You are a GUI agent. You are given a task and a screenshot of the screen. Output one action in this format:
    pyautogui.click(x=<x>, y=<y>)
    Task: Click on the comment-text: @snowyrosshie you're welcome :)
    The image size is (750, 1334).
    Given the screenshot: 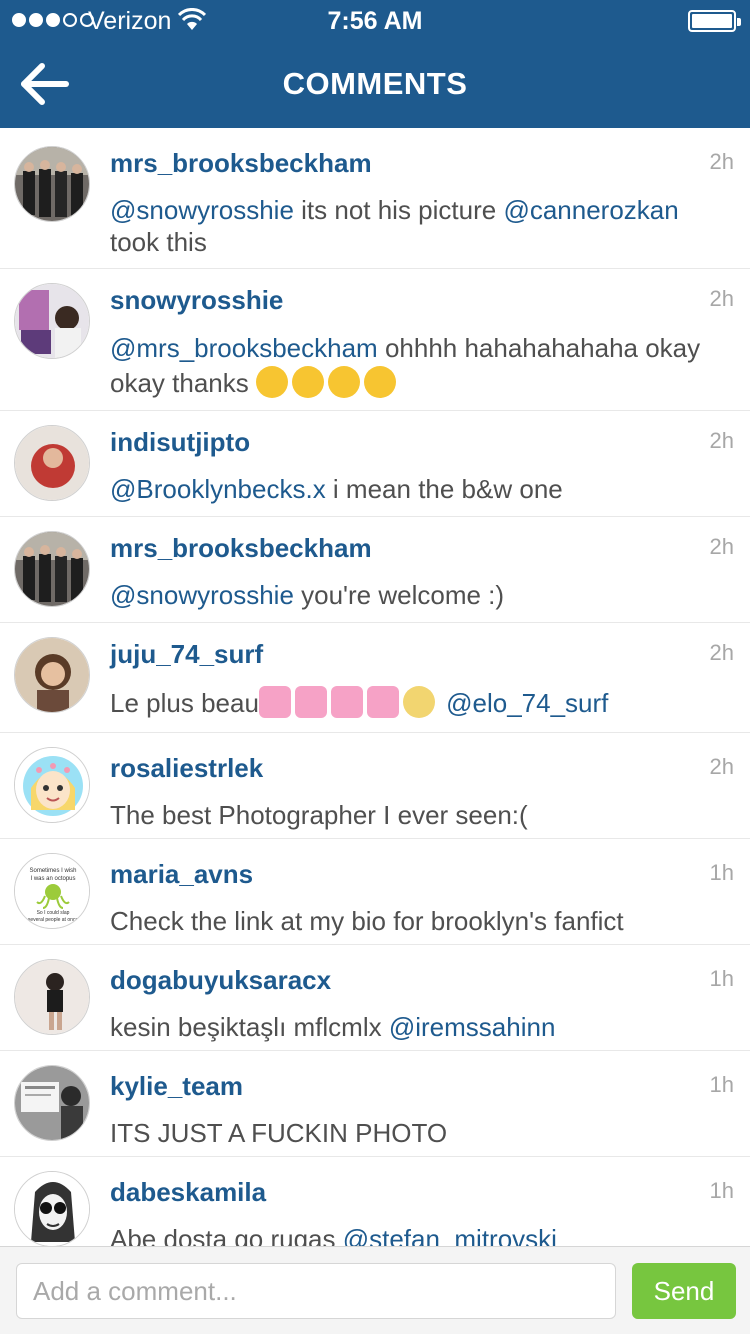 What is the action you would take?
    pyautogui.click(x=410, y=595)
    